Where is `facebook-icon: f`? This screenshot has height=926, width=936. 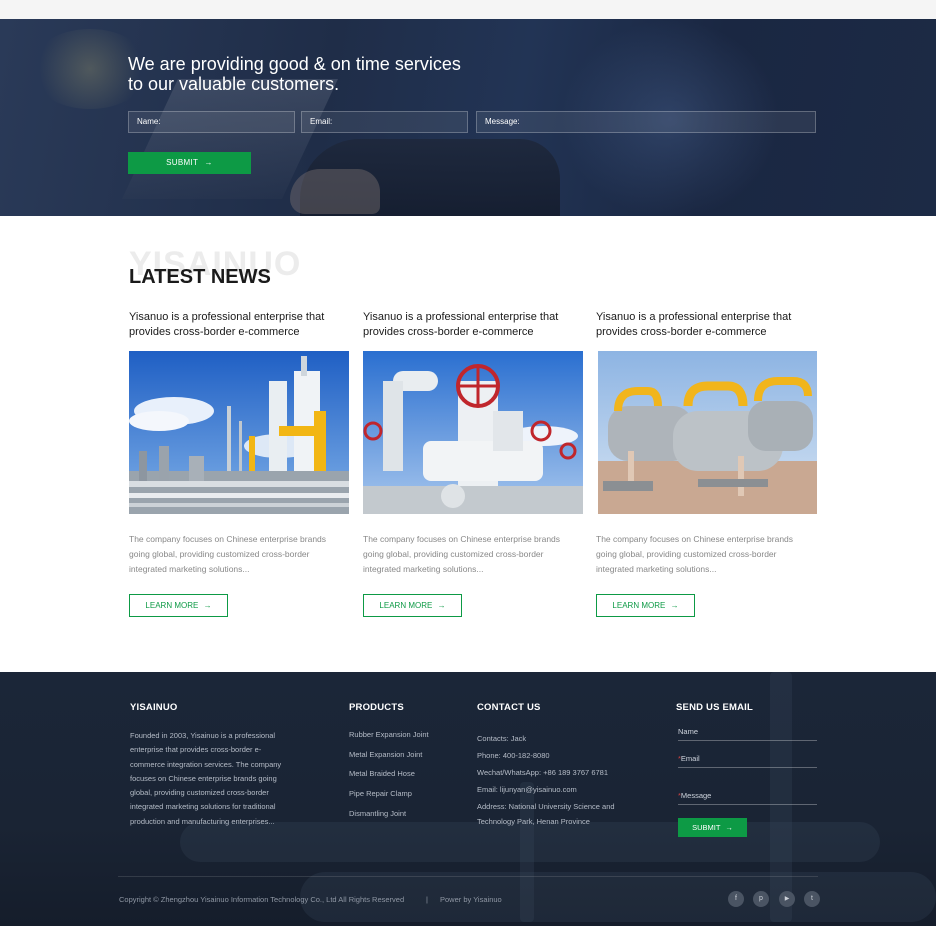 facebook-icon: f is located at coordinates (736, 899).